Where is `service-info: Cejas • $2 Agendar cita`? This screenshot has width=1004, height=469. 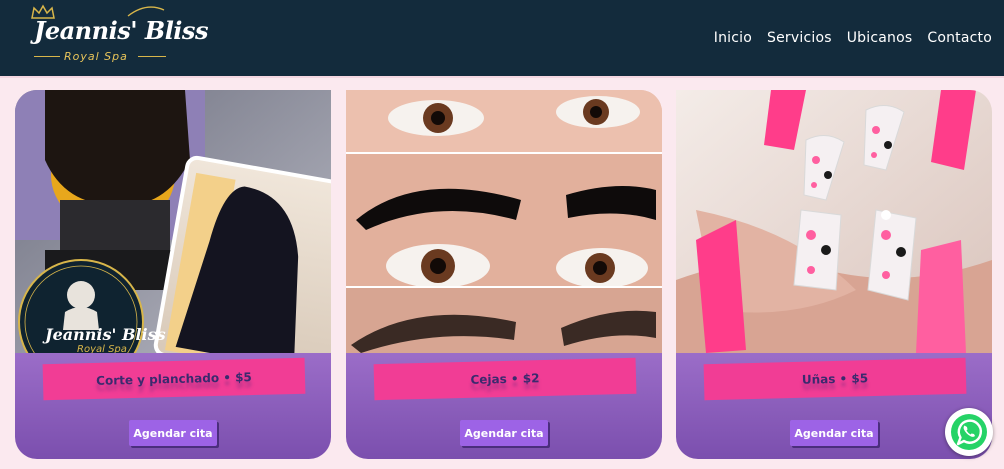 service-info: Cejas • $2 Agendar cita is located at coordinates (504, 406).